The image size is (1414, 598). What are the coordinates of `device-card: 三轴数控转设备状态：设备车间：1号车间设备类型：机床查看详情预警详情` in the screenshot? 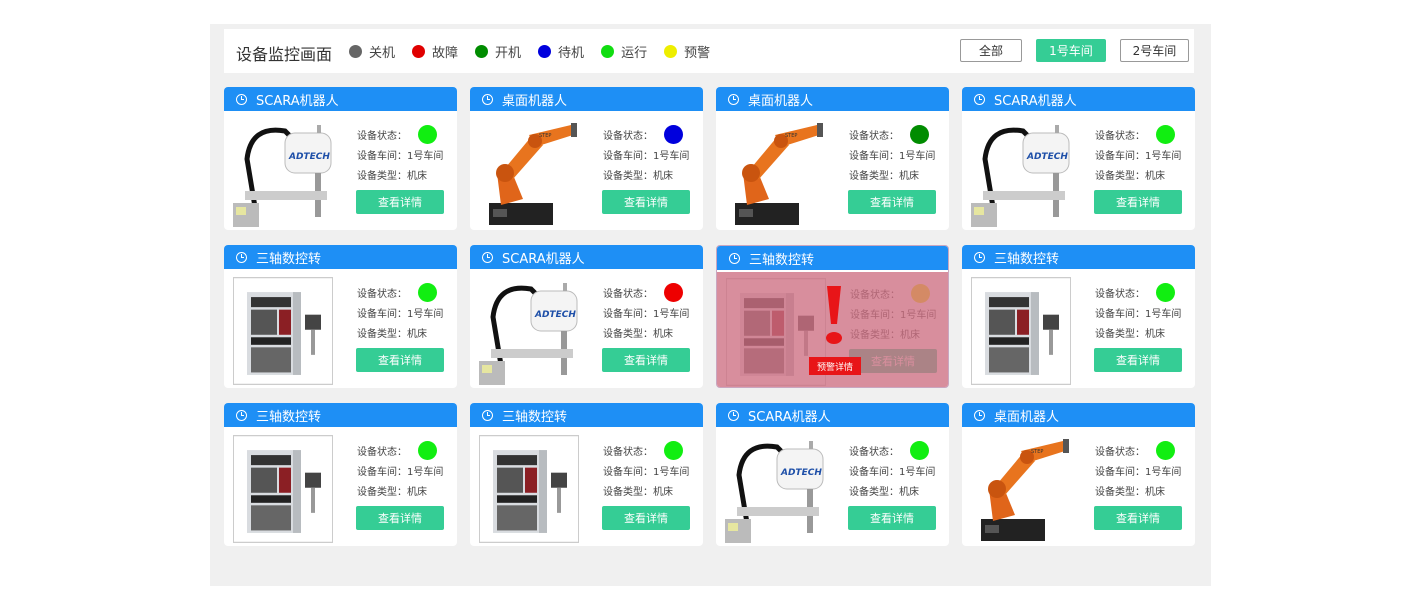 It's located at (832, 316).